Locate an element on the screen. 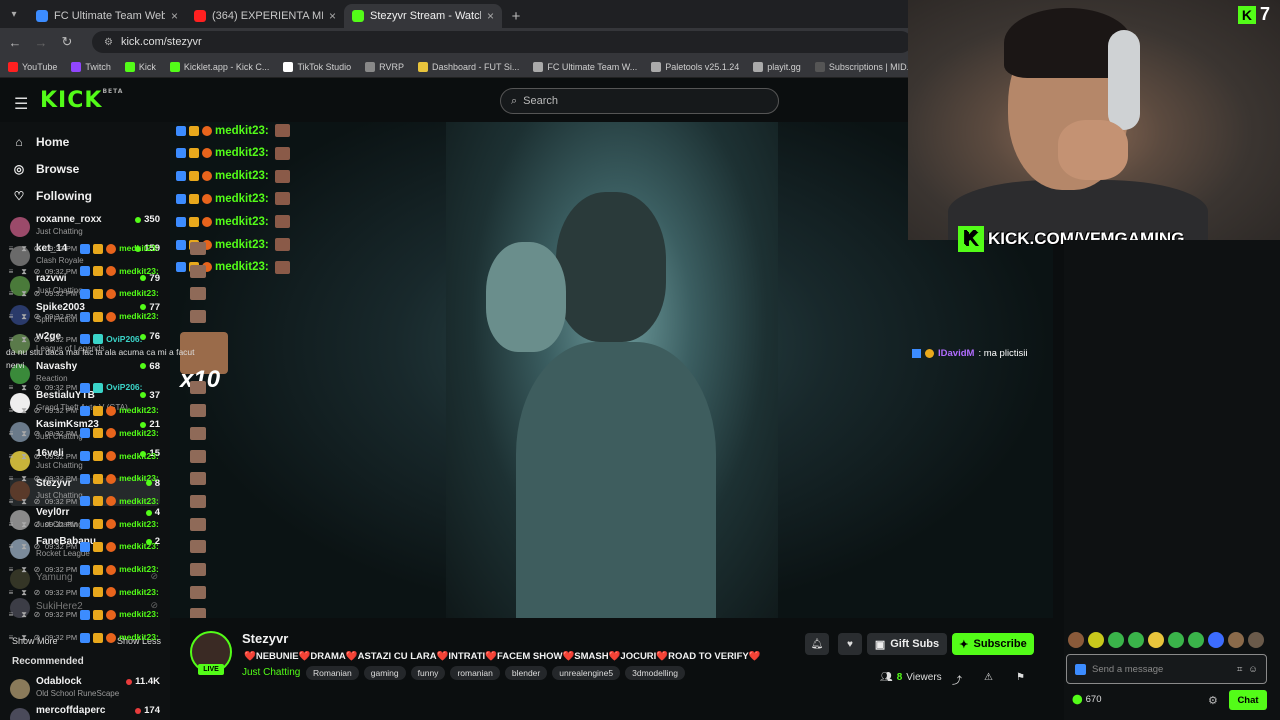  share-icon: ⤴ is located at coordinates (957, 679).